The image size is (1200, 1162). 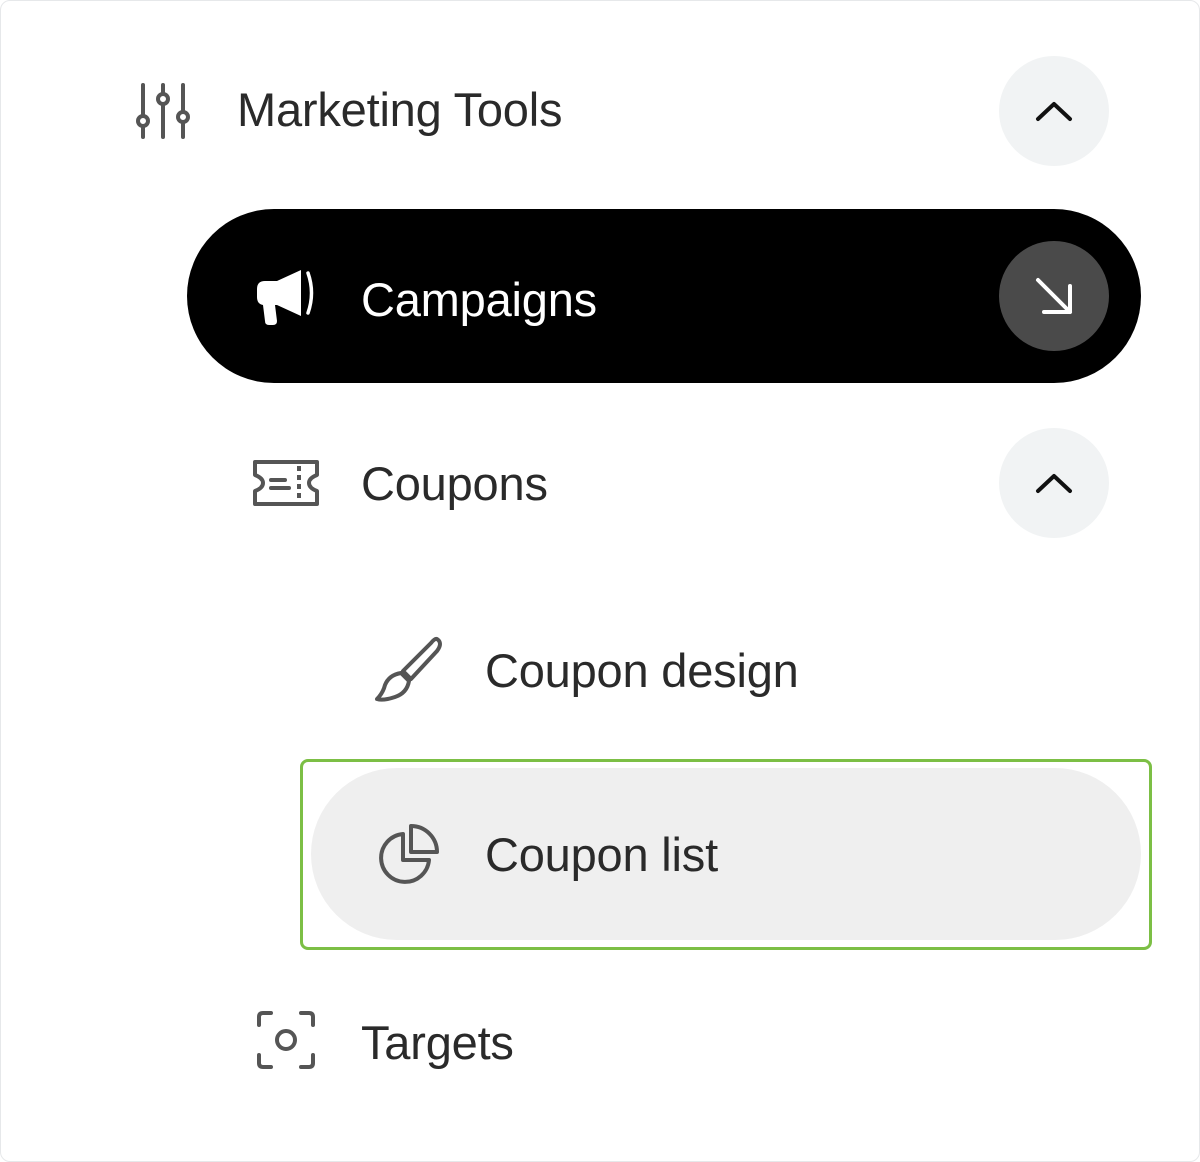 I want to click on menu-item-label: Coupons, so click(x=454, y=483).